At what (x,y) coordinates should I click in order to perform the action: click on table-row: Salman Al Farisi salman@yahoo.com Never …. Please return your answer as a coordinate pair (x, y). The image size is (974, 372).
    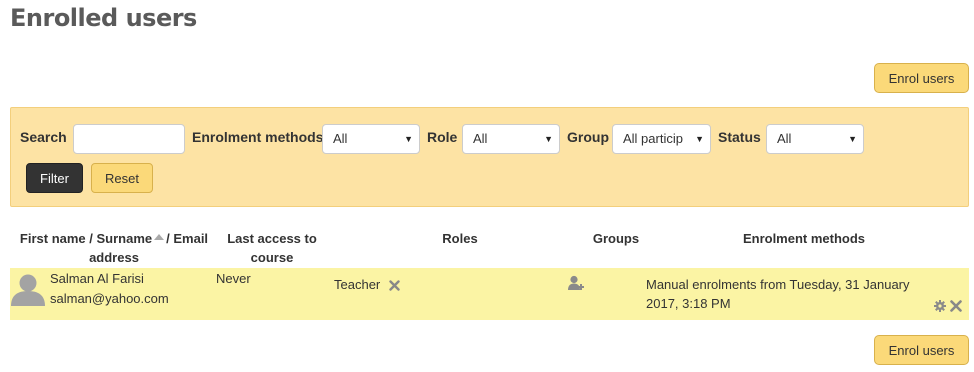
    Looking at the image, I should click on (489, 294).